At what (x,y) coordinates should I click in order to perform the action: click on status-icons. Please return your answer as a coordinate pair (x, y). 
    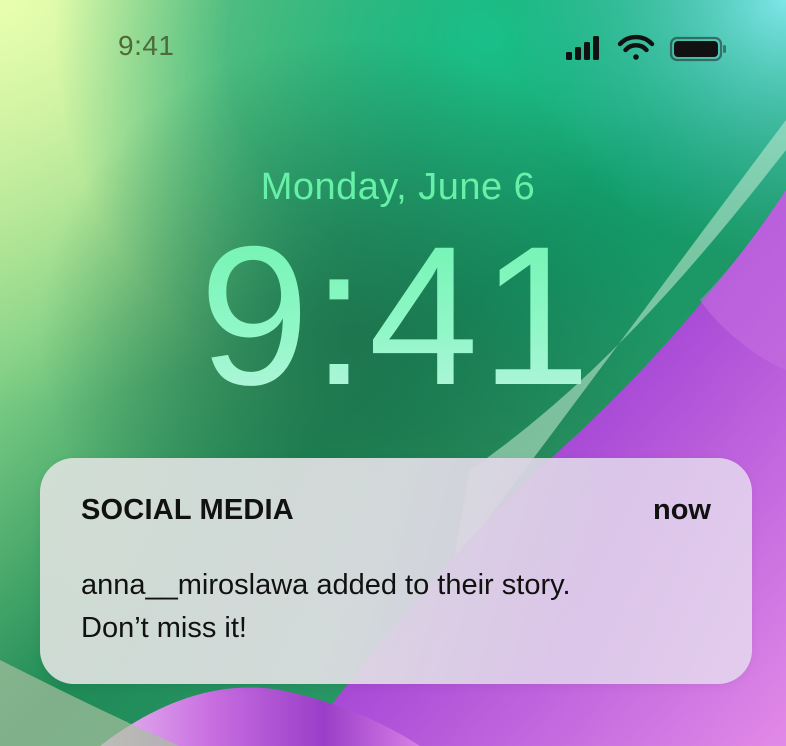
    Looking at the image, I should click on (646, 48).